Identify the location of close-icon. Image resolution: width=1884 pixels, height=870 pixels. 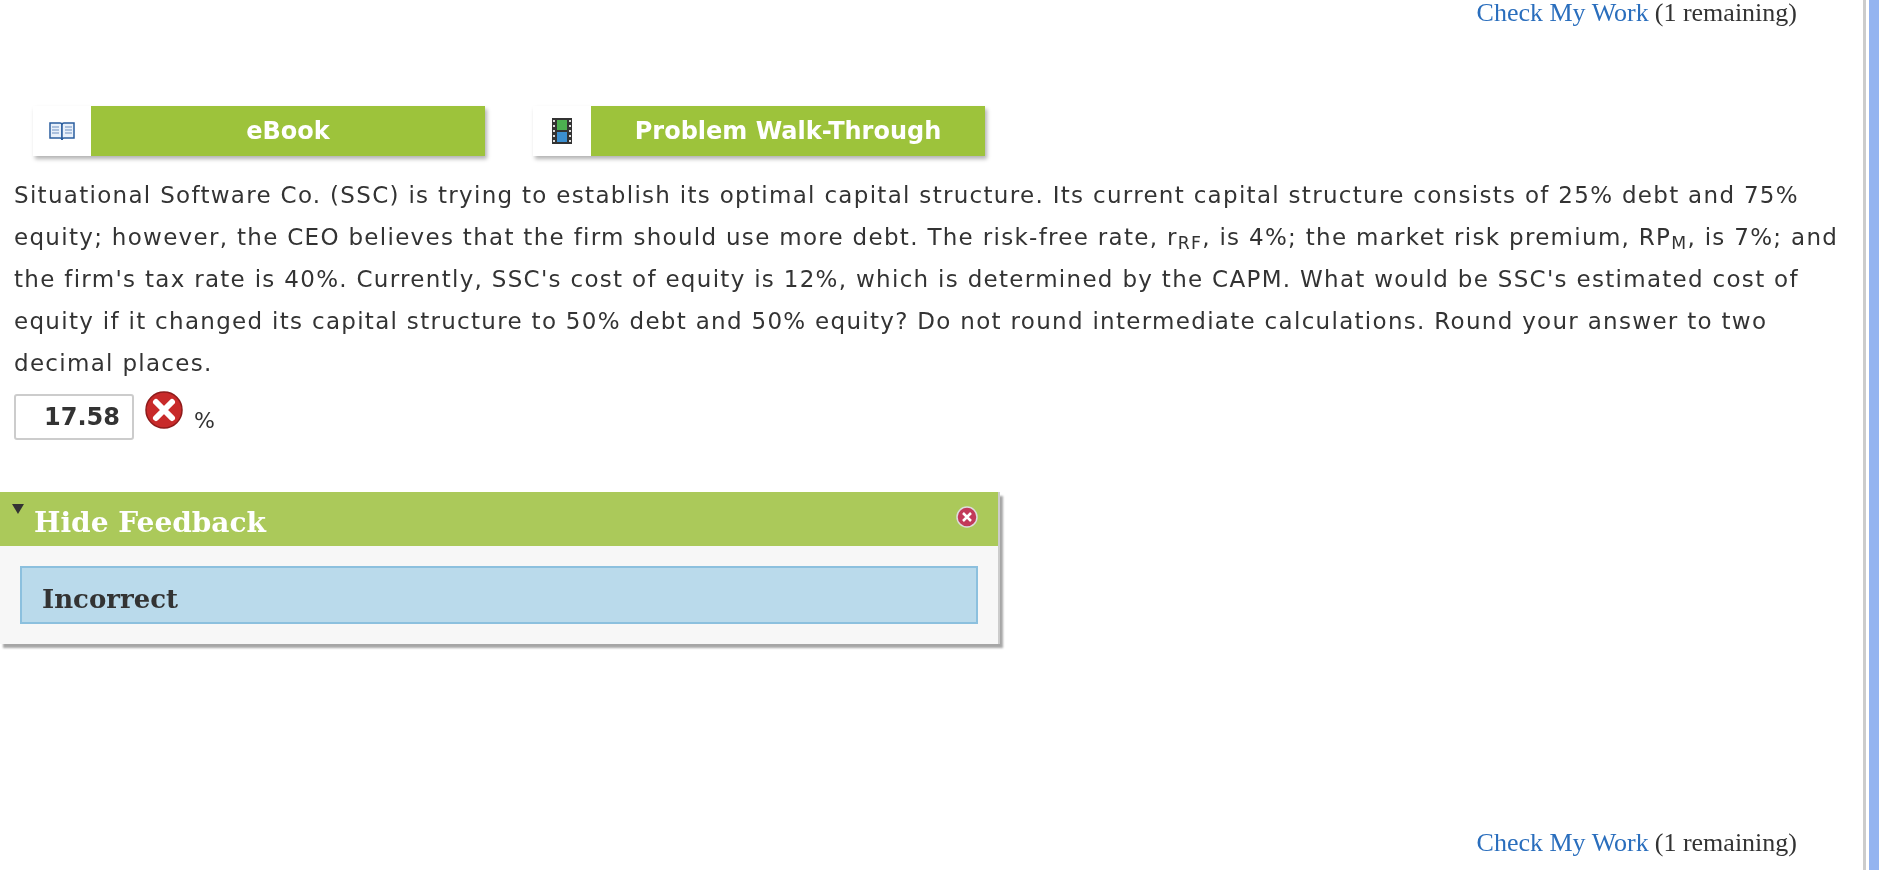
(967, 517).